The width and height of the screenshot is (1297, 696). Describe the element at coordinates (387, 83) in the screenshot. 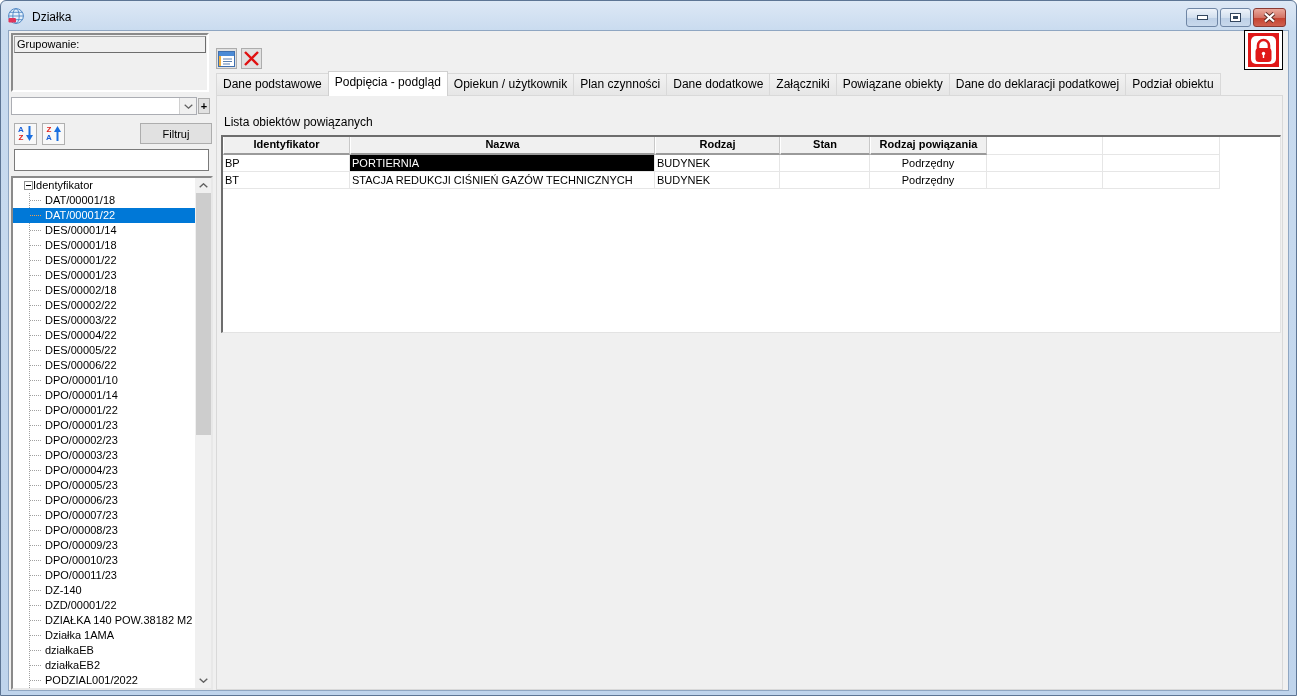

I see `tab: Podpięcia - podgląd` at that location.